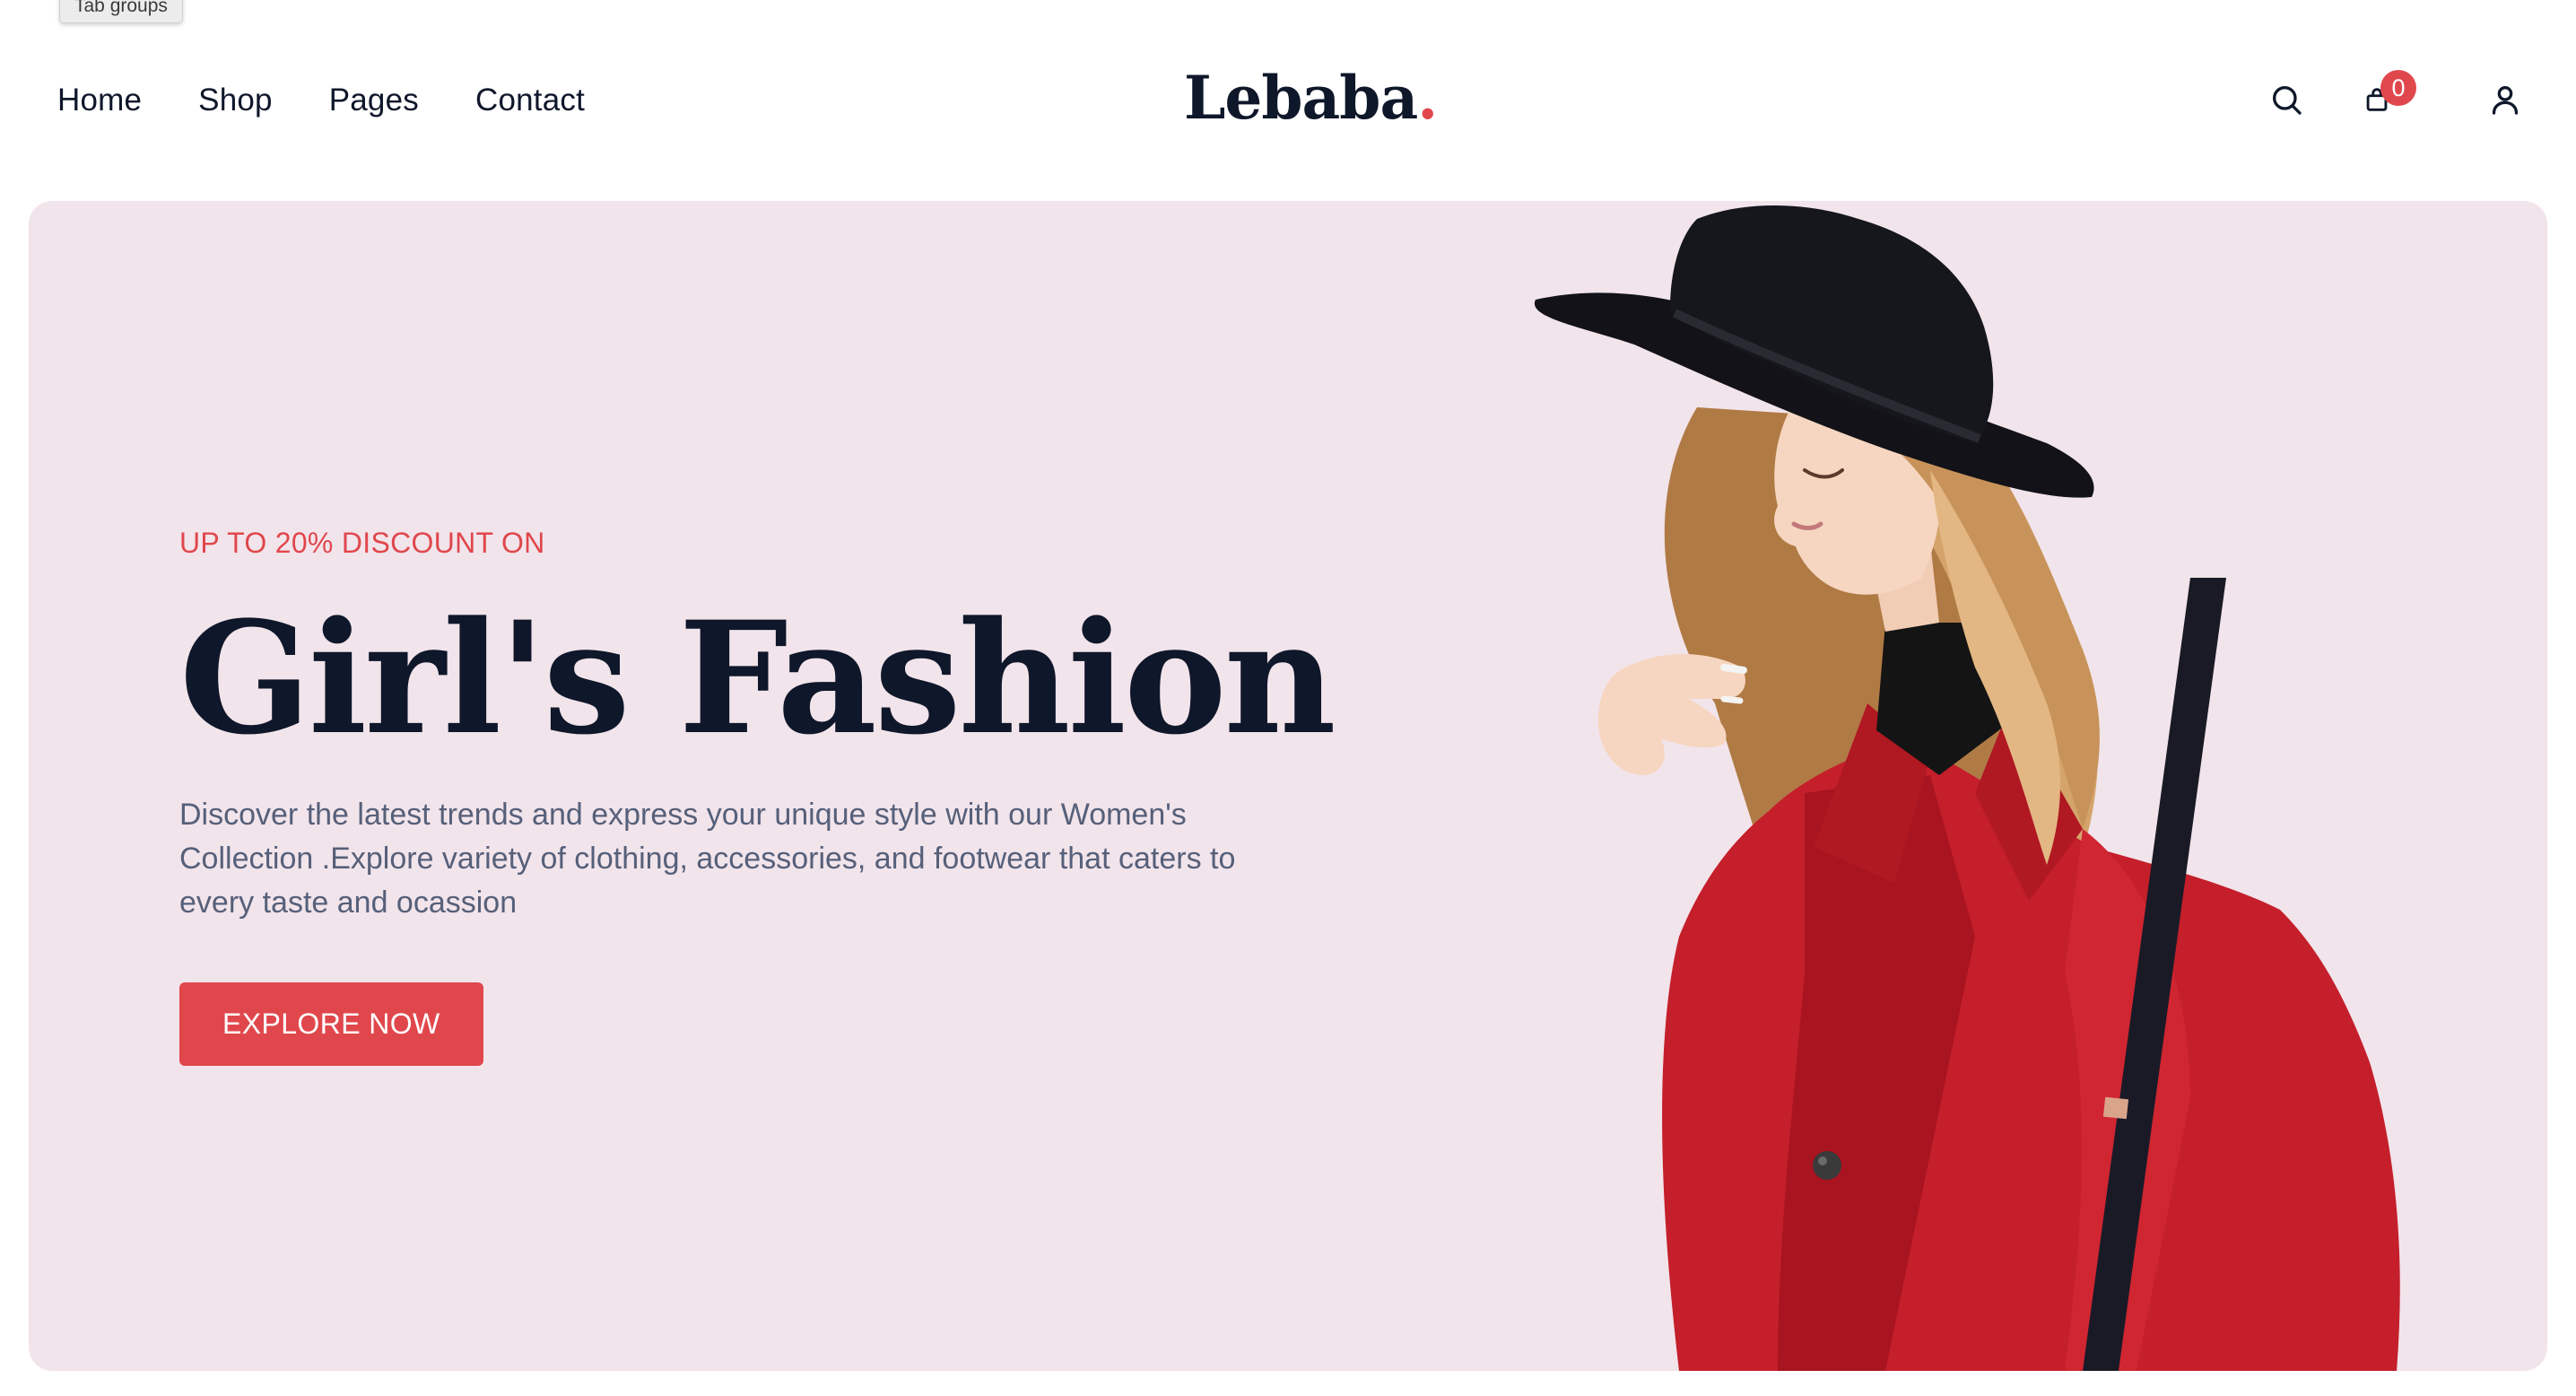 The height and width of the screenshot is (1396, 2576). I want to click on search-button, so click(2286, 99).